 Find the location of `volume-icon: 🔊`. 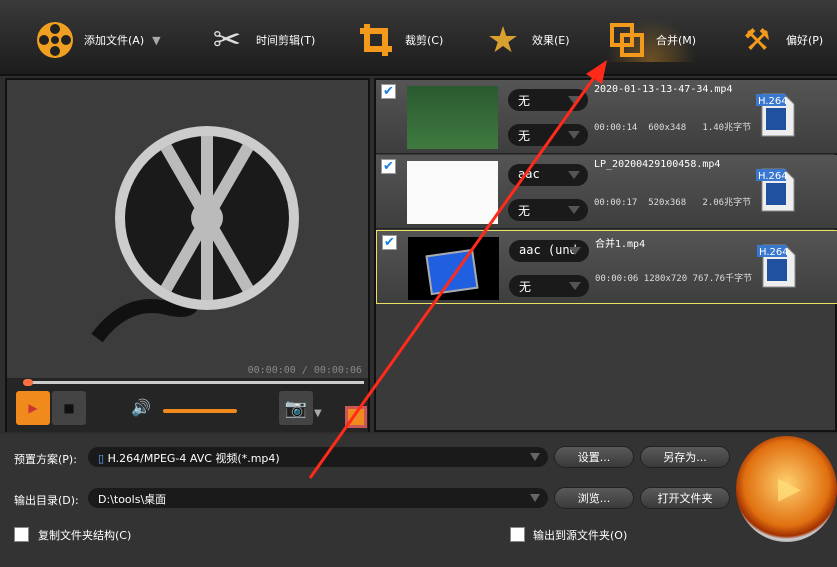

volume-icon: 🔊 is located at coordinates (141, 407).